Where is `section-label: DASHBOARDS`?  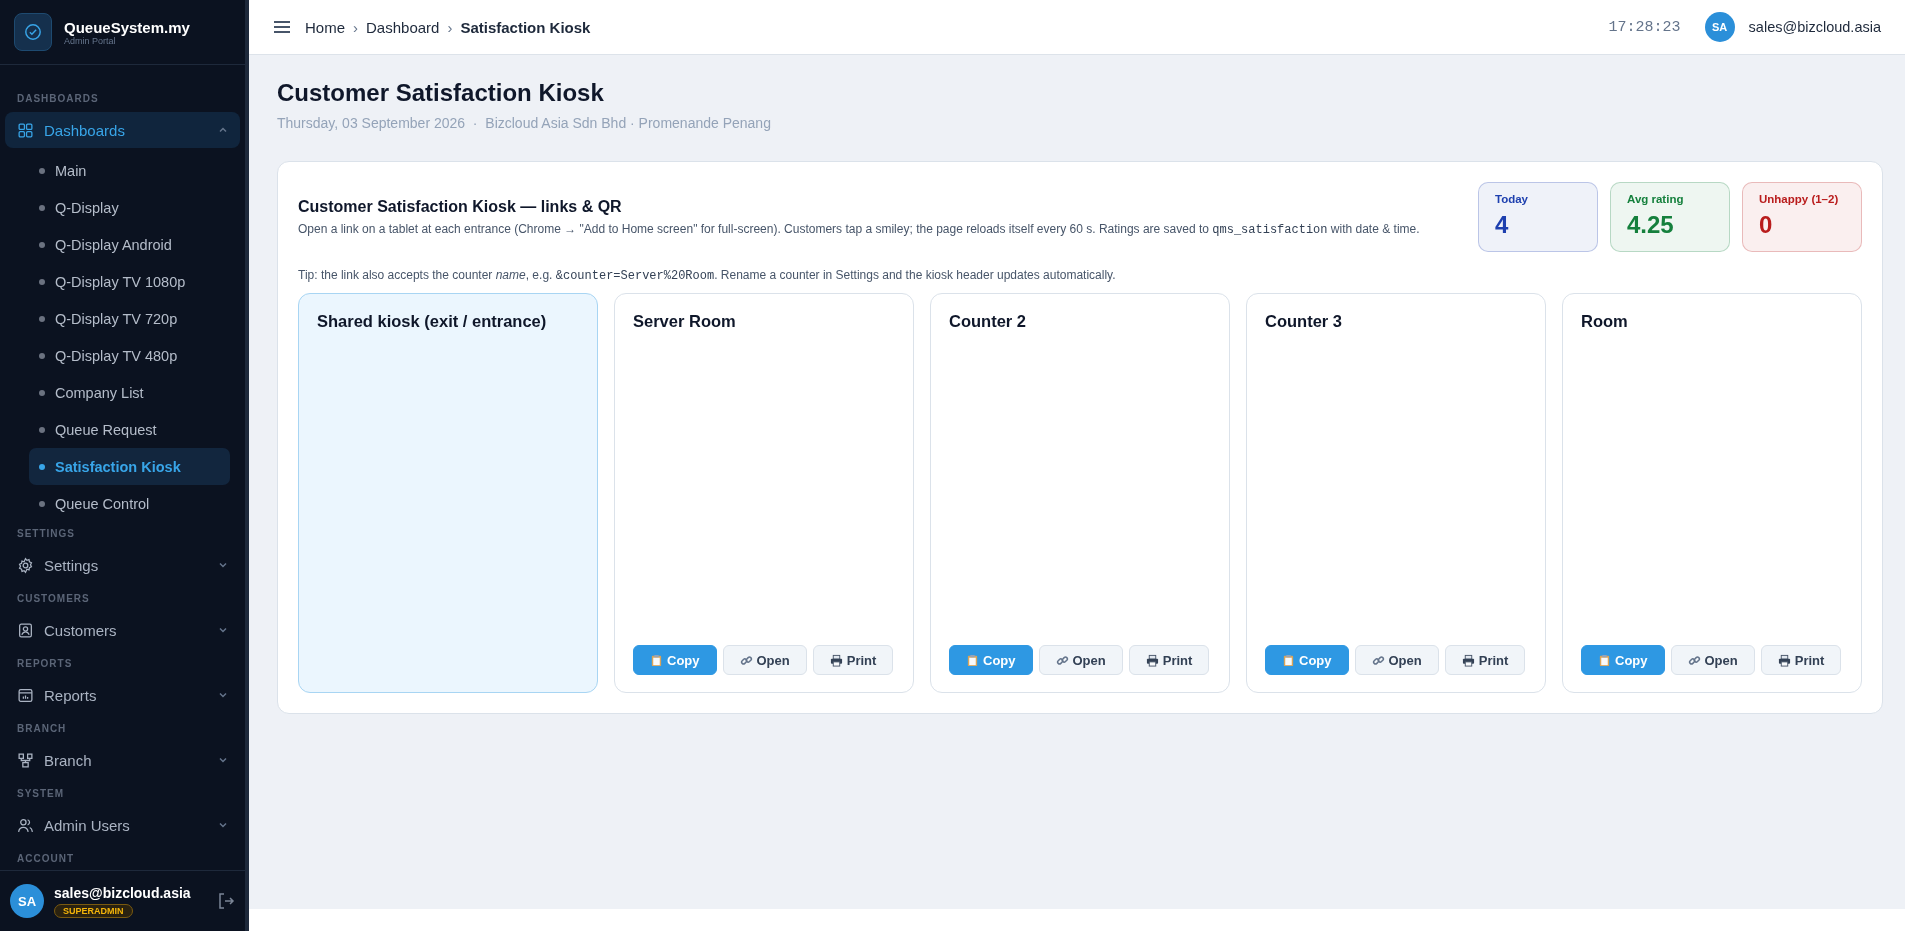
section-label: DASHBOARDS is located at coordinates (58, 99).